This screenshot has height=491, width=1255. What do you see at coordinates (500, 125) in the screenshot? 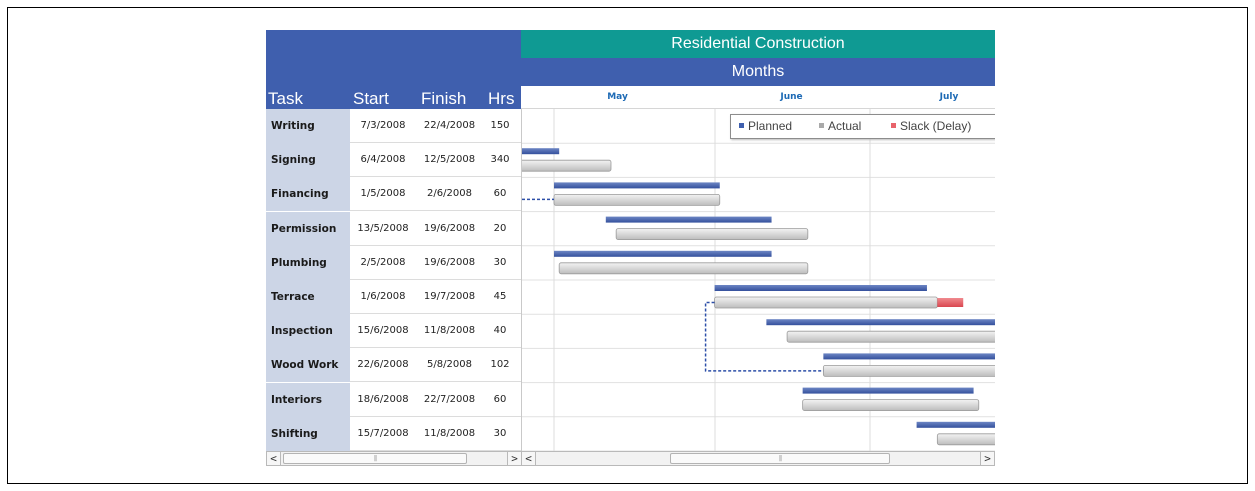
I see `hours-cell: 150` at bounding box center [500, 125].